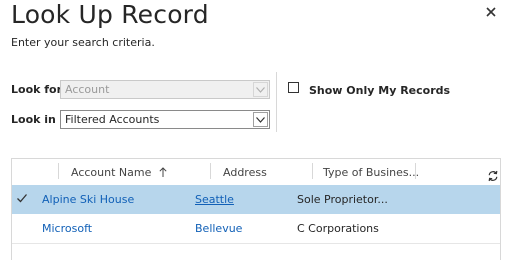 The width and height of the screenshot is (519, 260). I want to click on look-for-value: Account, so click(87, 89).